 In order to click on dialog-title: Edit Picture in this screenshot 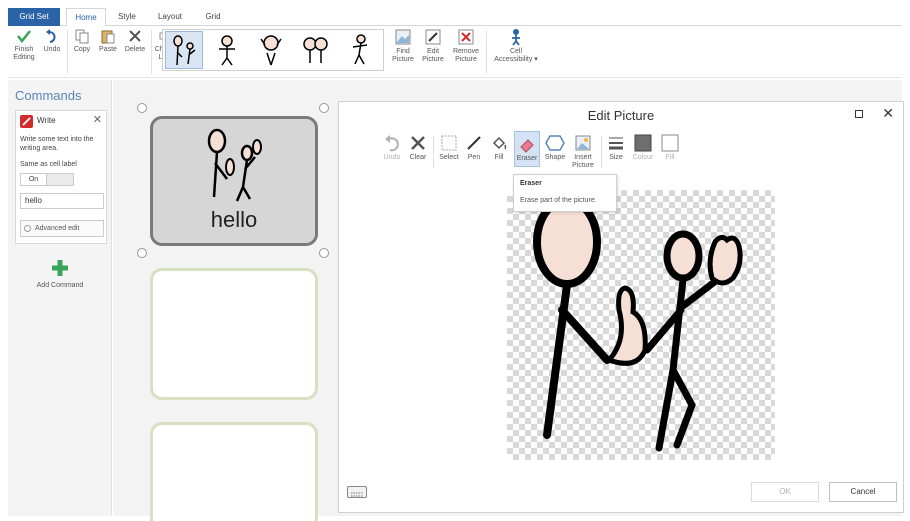, I will do `click(621, 115)`.